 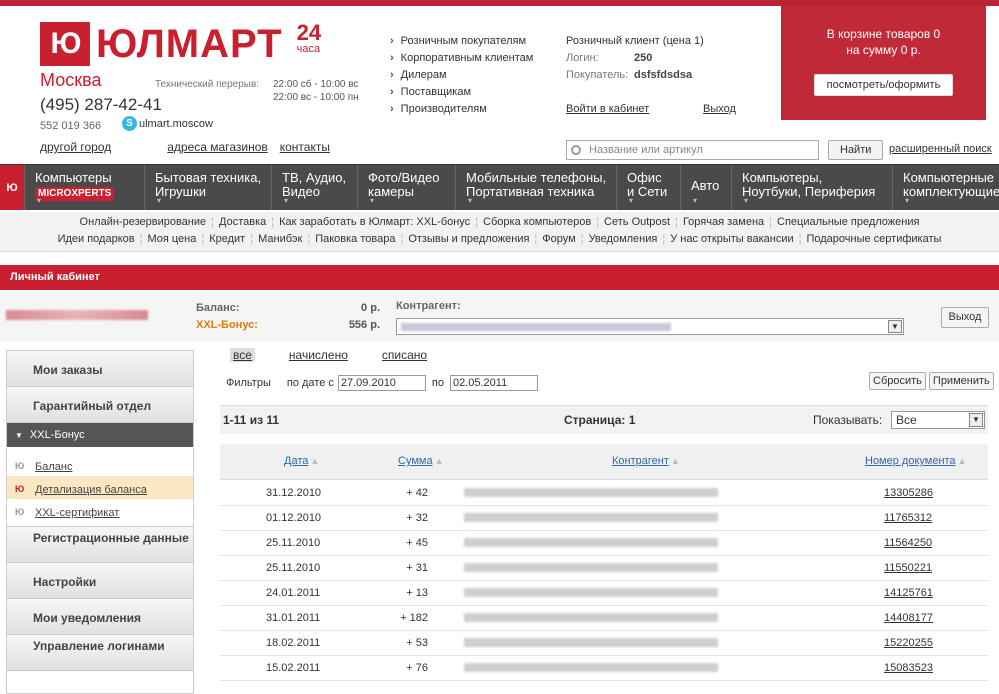 I want to click on submenu-link: Онлайн-резервирование, so click(x=143, y=222).